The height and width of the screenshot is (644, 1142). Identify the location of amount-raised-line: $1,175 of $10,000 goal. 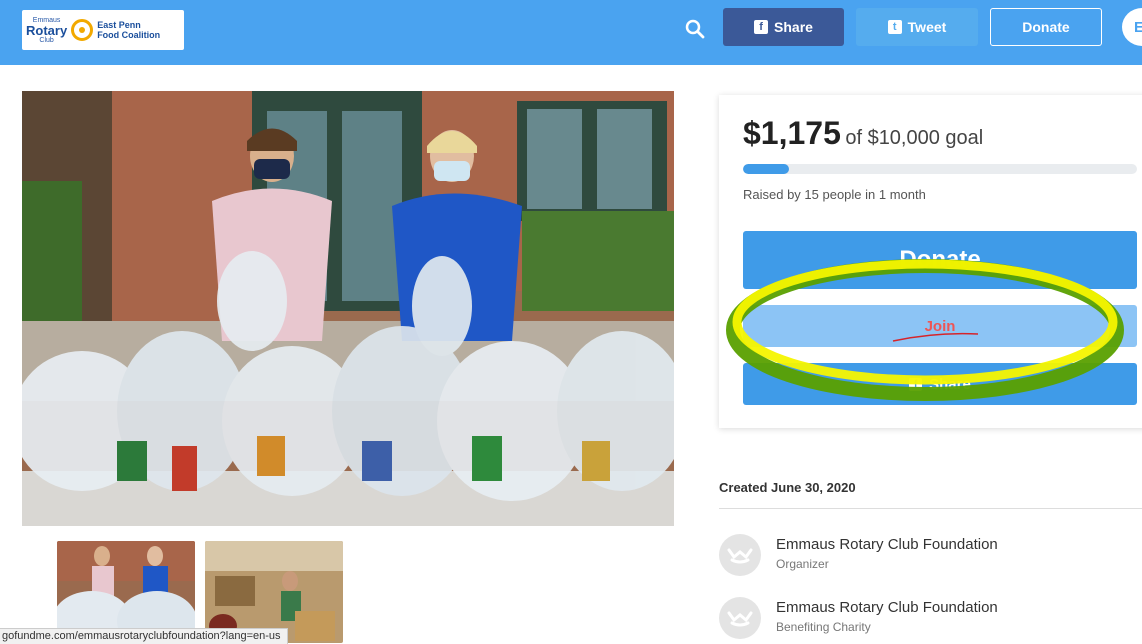
(863, 133).